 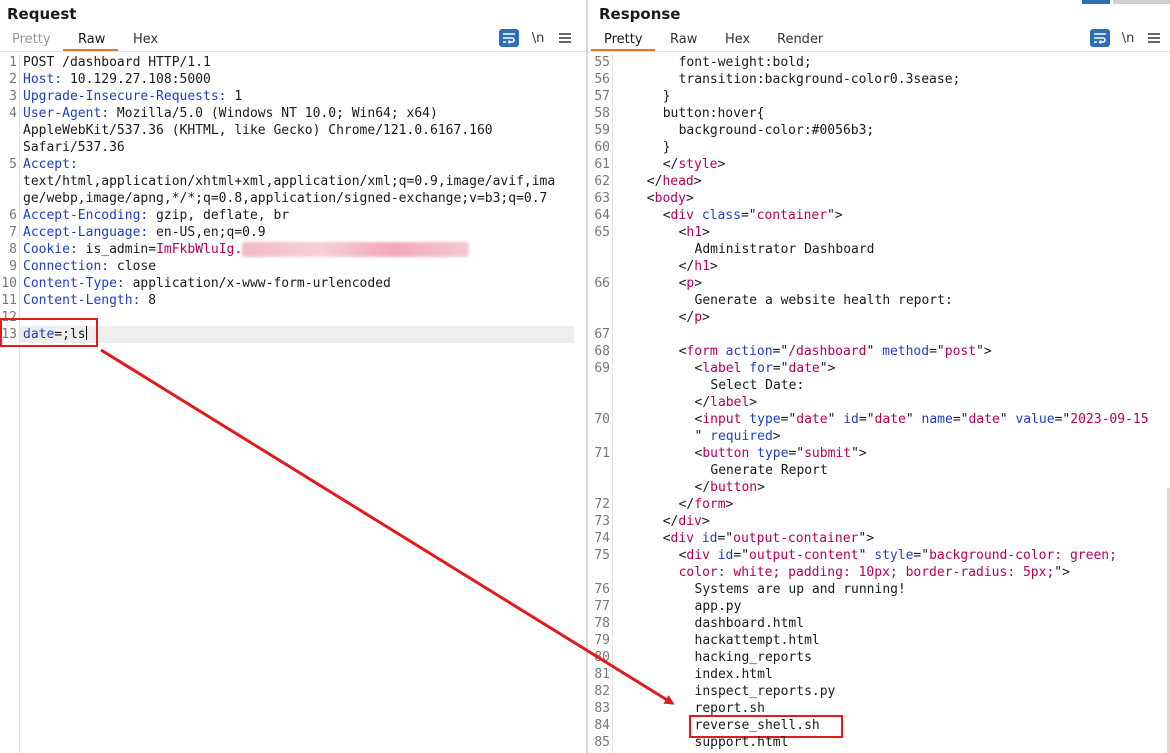 I want to click on code-token: 2023-09-15, so click(x=1109, y=419).